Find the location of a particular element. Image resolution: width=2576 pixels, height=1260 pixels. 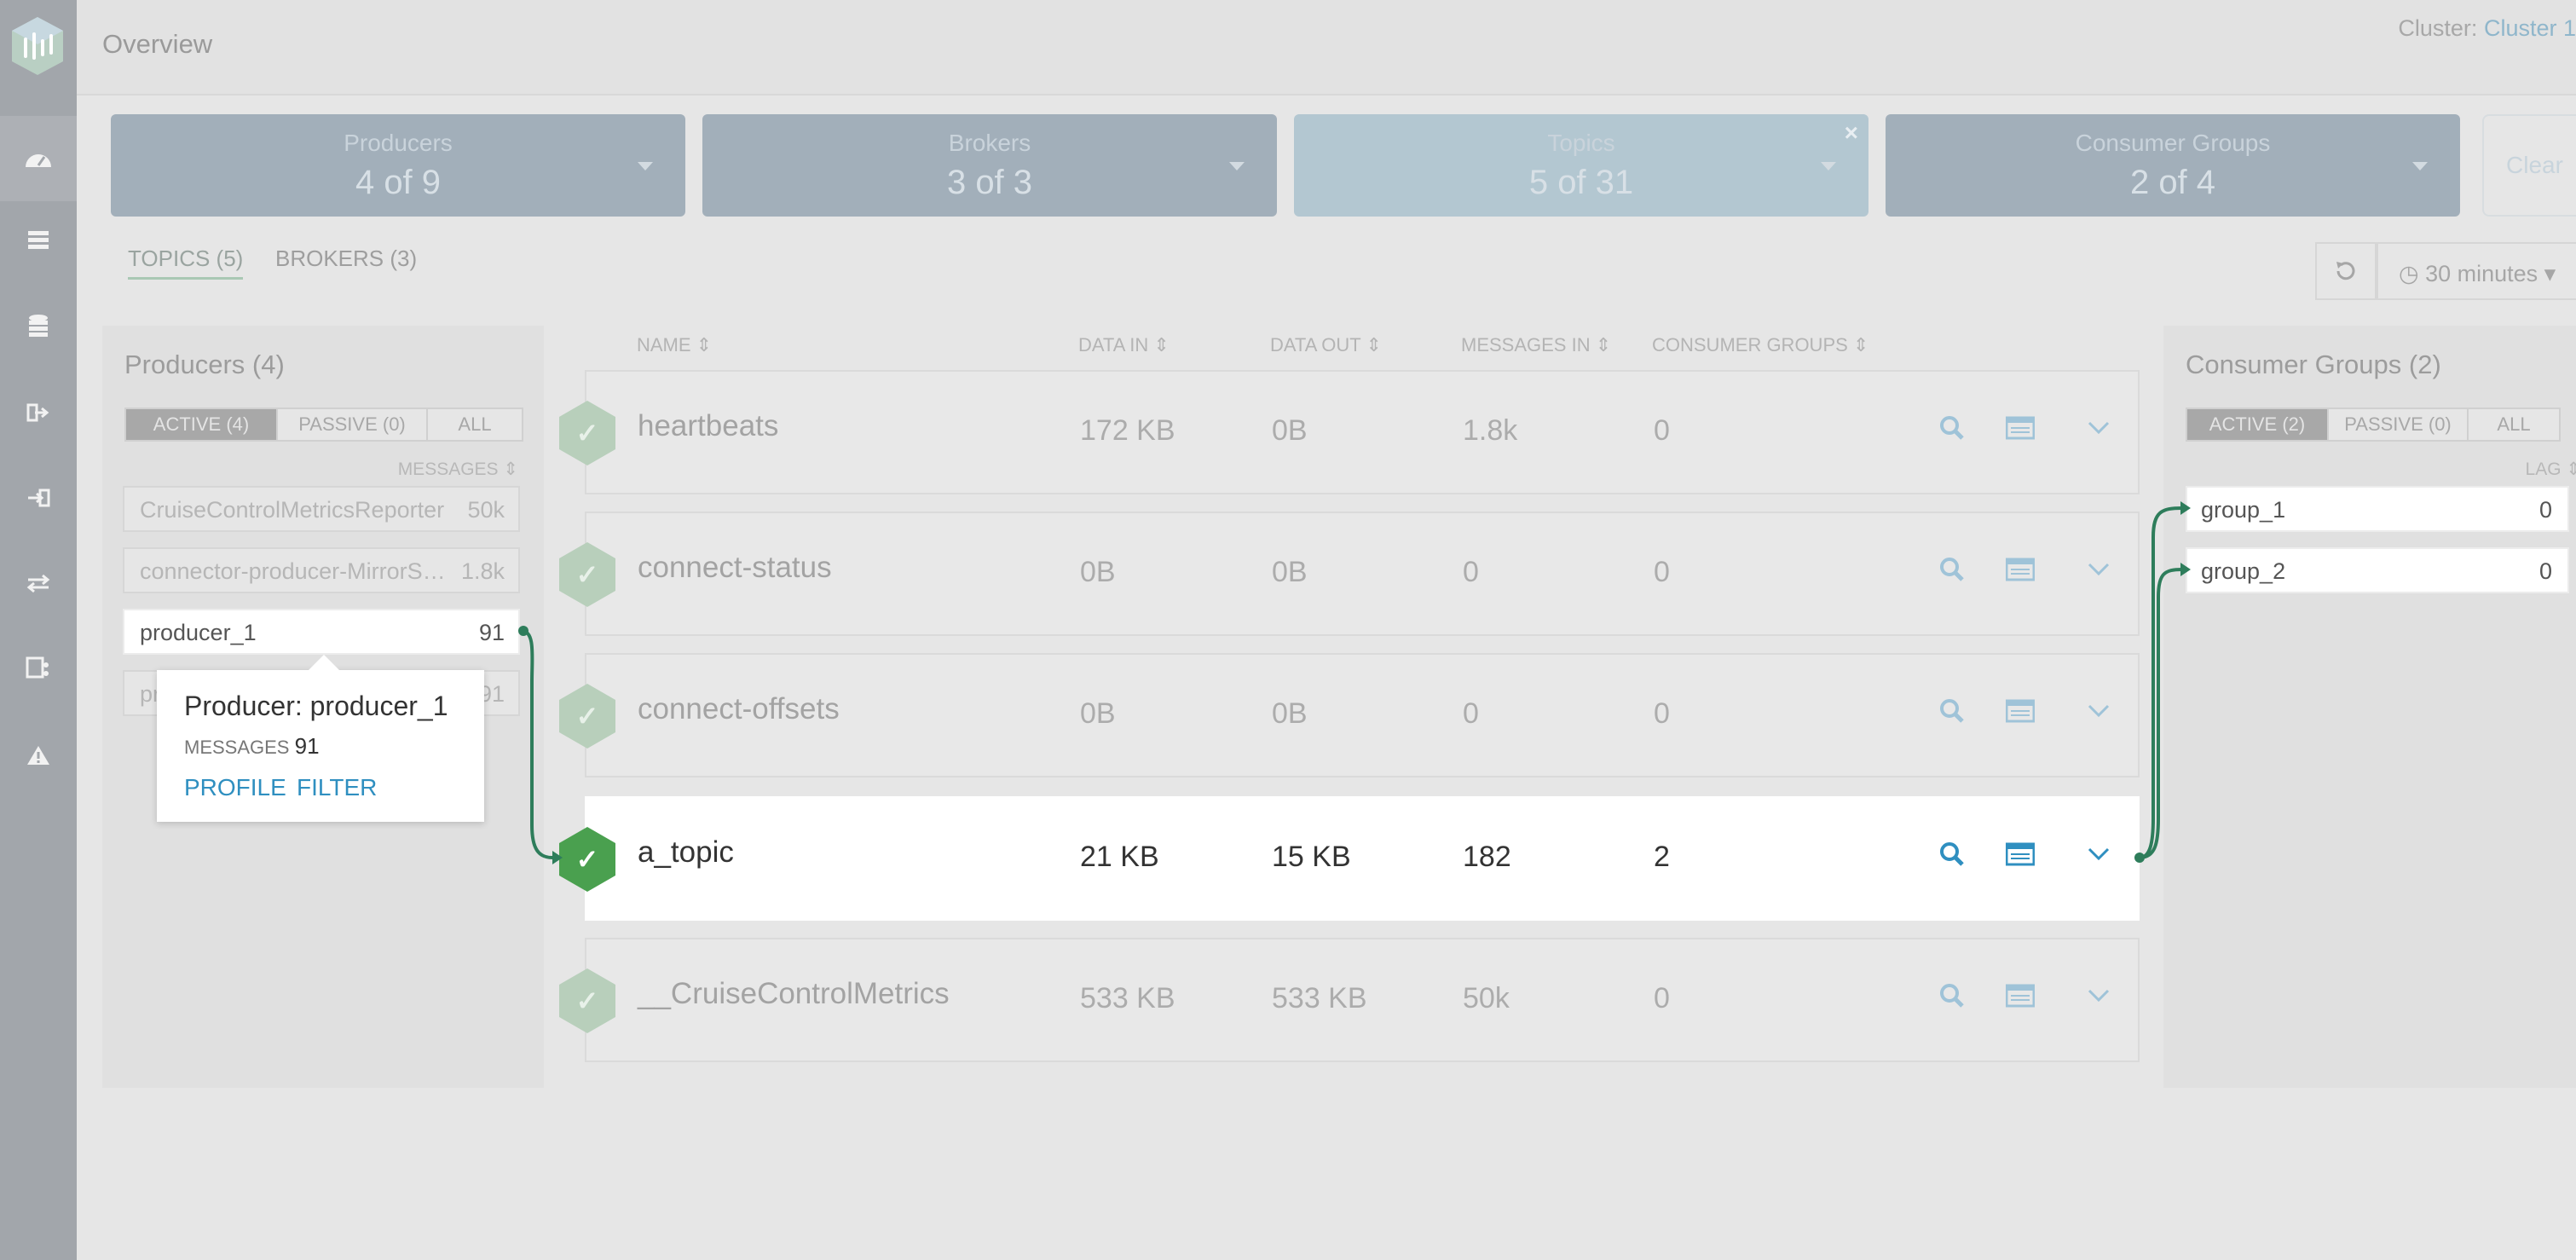

popover-messages: MESSAGES 91 is located at coordinates (252, 746).